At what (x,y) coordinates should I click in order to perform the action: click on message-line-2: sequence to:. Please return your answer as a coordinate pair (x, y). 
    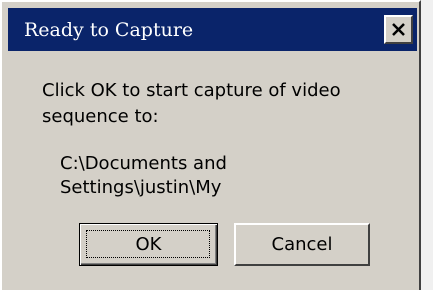
    Looking at the image, I should click on (100, 116).